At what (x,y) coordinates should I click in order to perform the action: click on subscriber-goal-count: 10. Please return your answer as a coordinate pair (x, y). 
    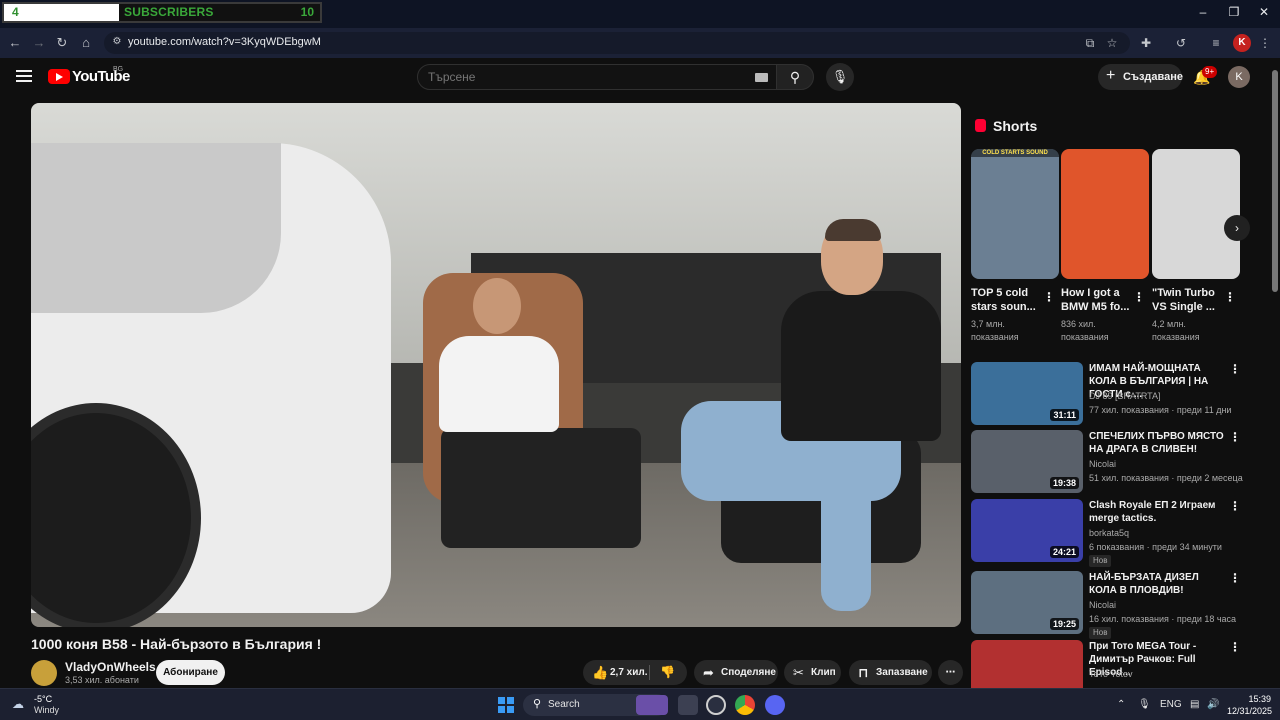
    Looking at the image, I should click on (307, 12).